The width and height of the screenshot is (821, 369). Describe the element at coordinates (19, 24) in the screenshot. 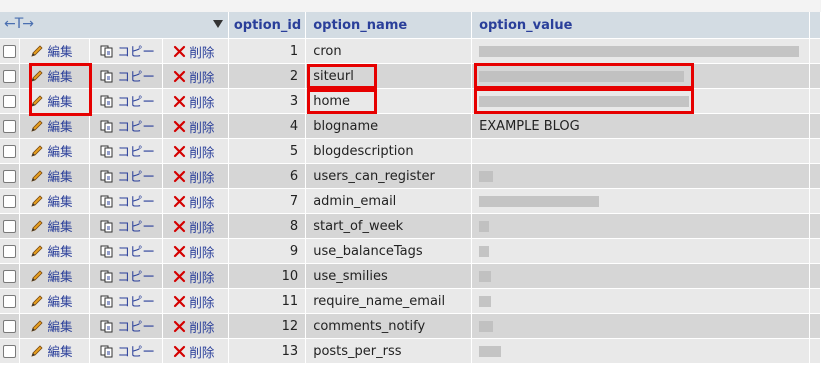

I see `column-resize-icon: ←T→` at that location.